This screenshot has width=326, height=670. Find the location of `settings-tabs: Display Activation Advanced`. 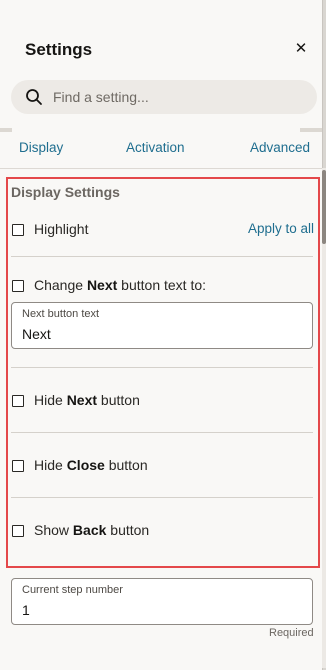

settings-tabs: Display Activation Advanced is located at coordinates (161, 150).